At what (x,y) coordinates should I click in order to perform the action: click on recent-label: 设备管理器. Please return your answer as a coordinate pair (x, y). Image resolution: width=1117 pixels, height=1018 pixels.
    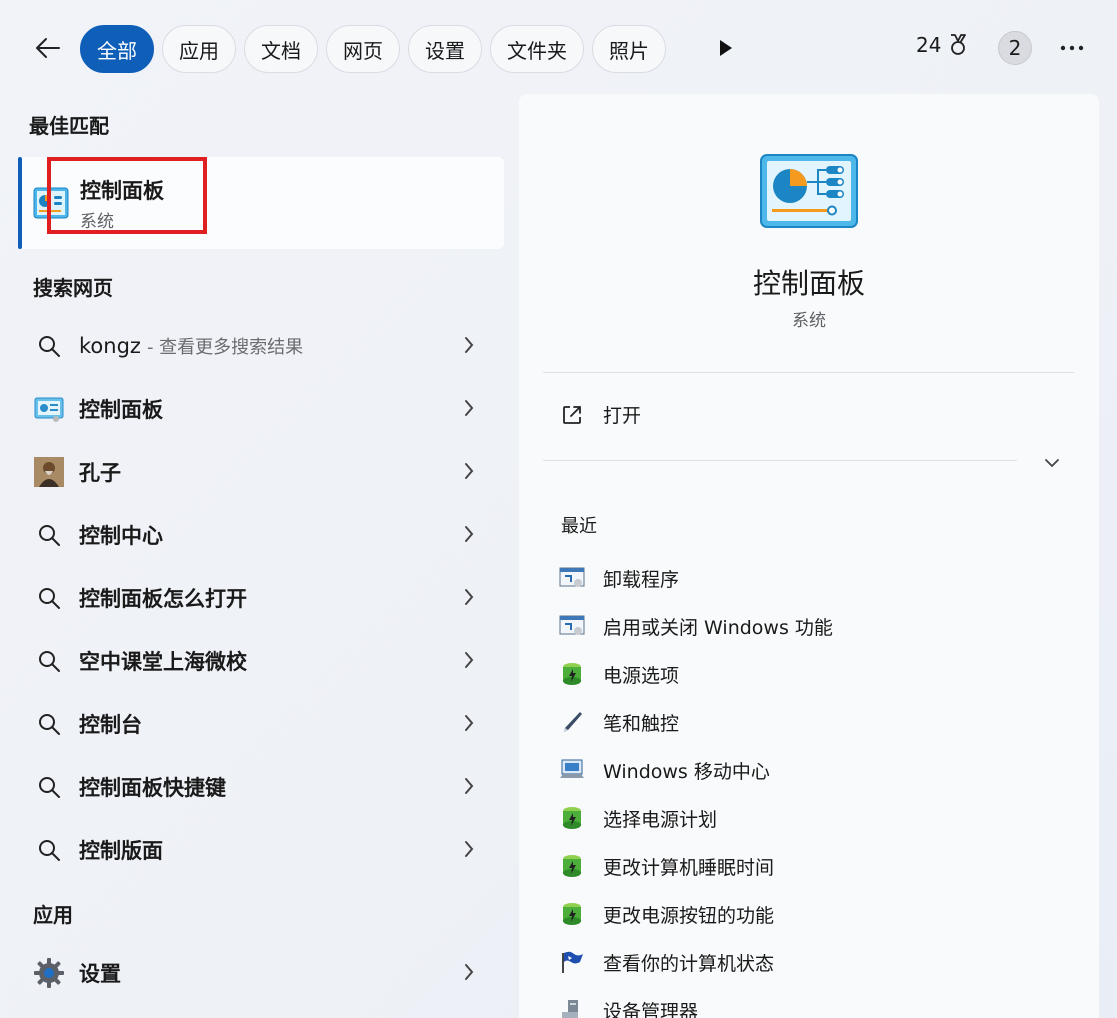
    Looking at the image, I should click on (651, 1009).